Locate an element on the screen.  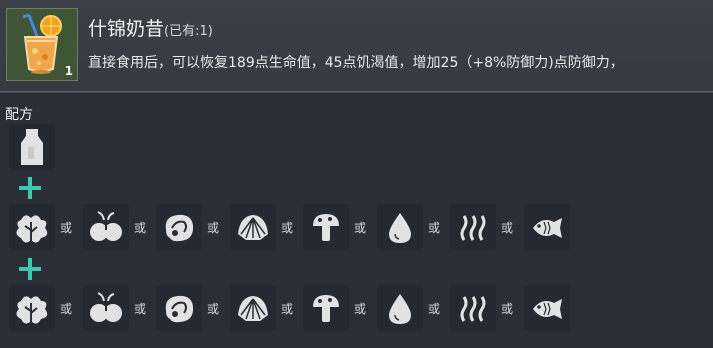
item-title-row: 什锦奶昔(已有:1) is located at coordinates (150, 27).